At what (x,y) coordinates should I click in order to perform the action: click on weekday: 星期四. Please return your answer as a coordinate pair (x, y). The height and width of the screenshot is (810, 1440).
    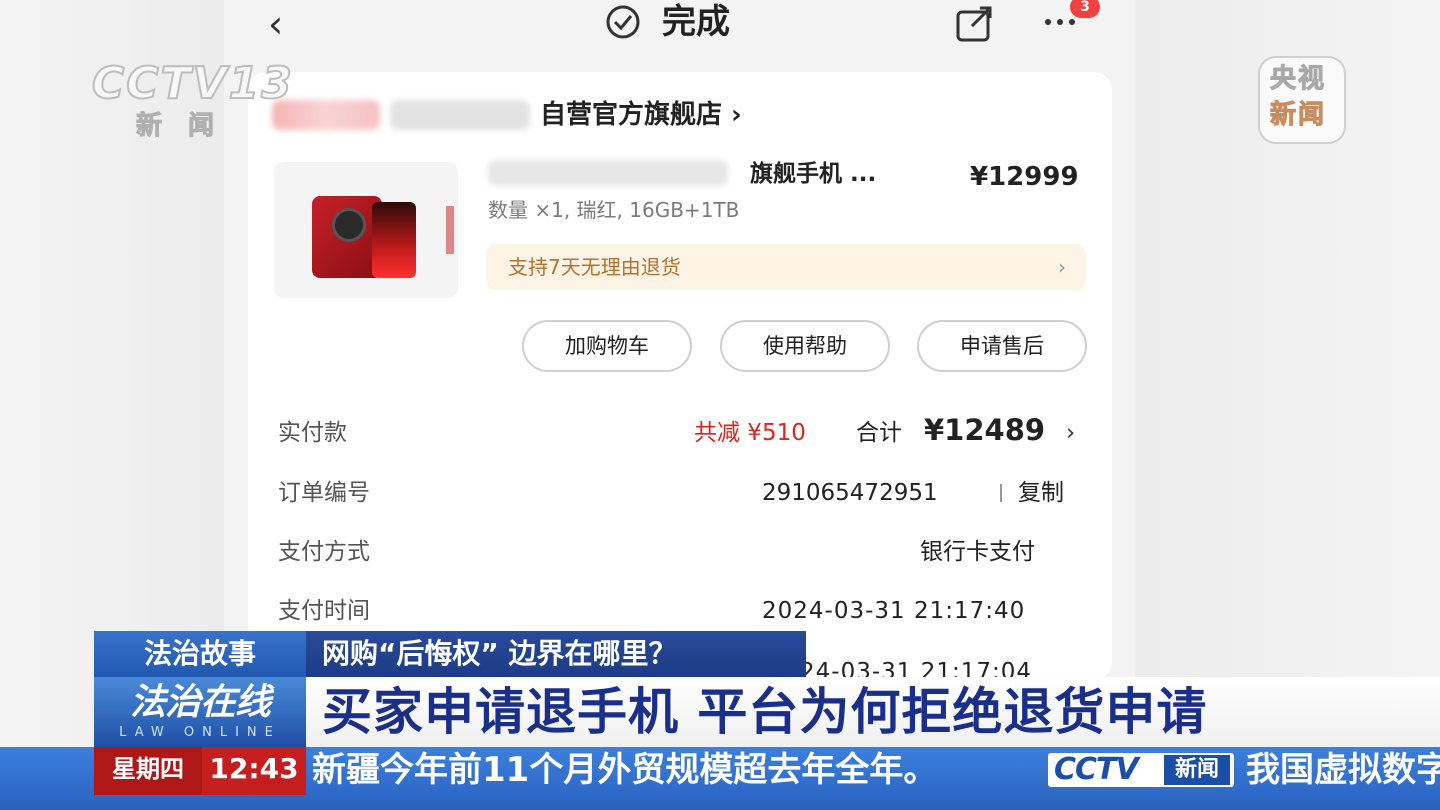
    Looking at the image, I should click on (148, 769).